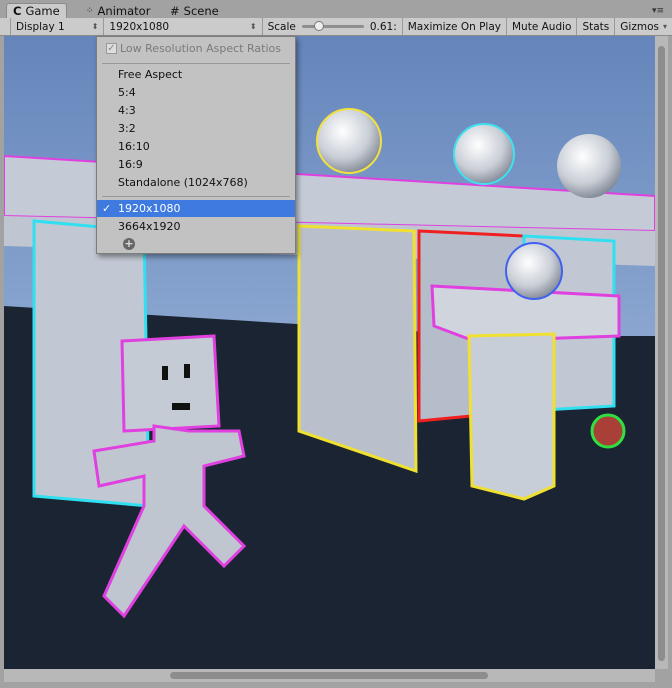 The image size is (672, 688). What do you see at coordinates (57, 26) in the screenshot?
I see `display-select: Display 1 ⬍` at bounding box center [57, 26].